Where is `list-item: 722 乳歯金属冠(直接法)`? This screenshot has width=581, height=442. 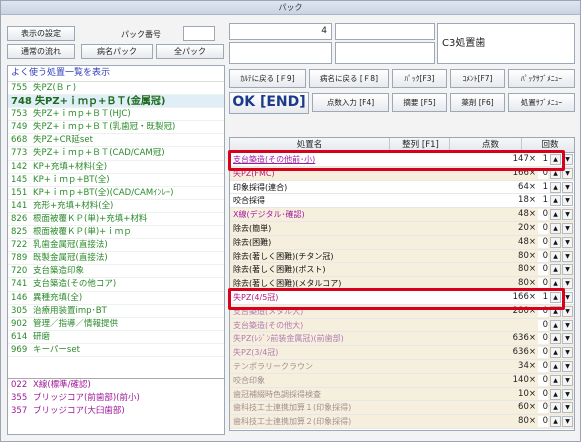 list-item: 722 乳歯金属冠(直接法) is located at coordinates (116, 246).